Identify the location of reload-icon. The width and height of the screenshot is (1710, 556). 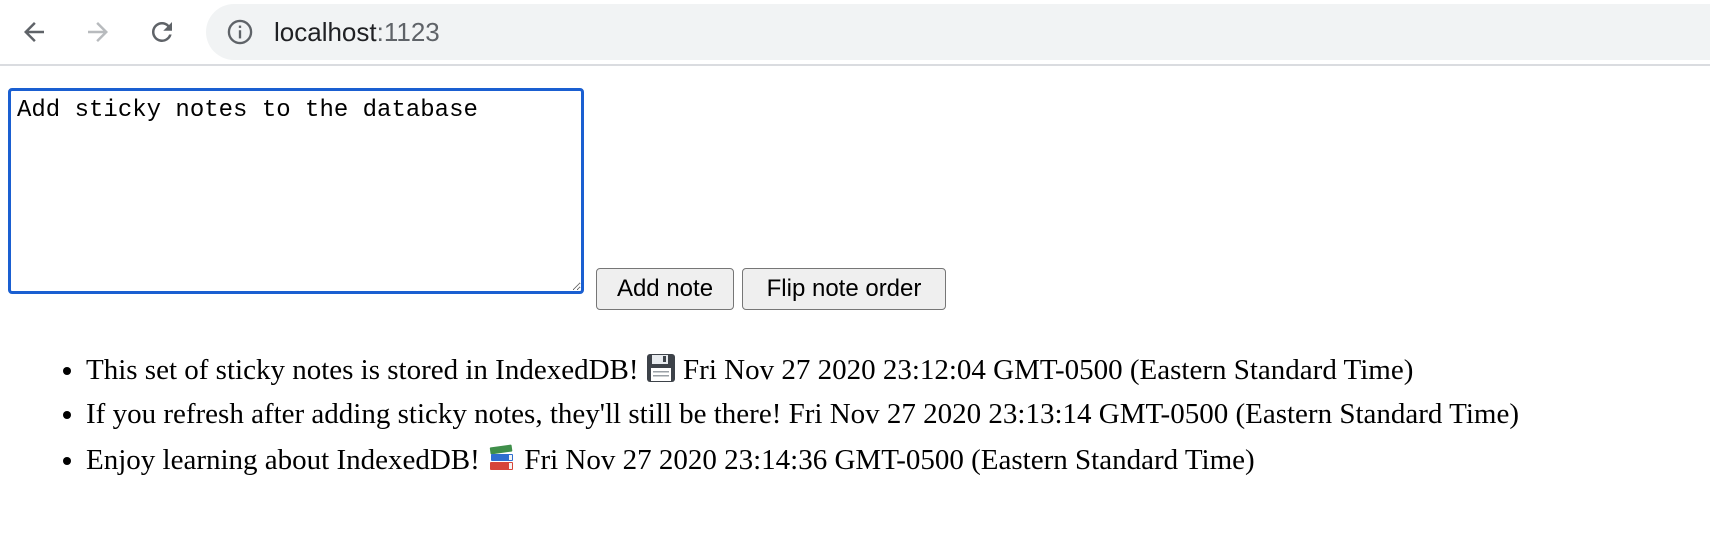
(161, 31).